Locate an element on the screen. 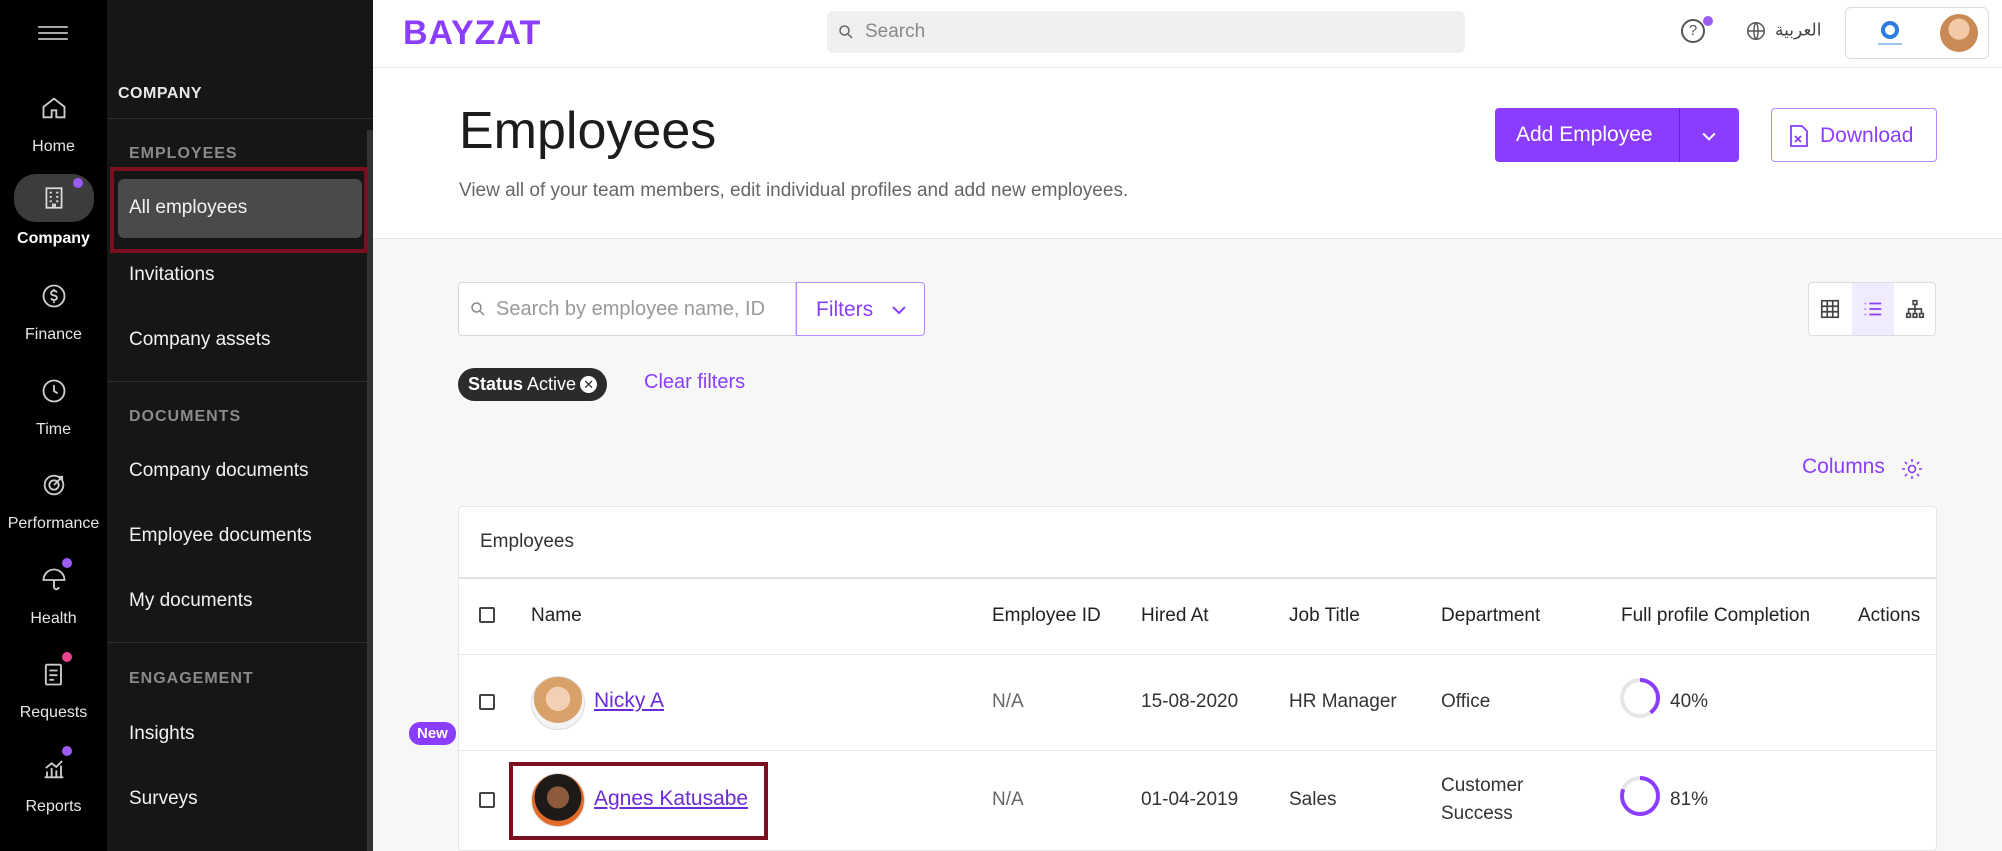 This screenshot has width=2002, height=851. status-filter-chip: Status Active ✕ is located at coordinates (533, 384).